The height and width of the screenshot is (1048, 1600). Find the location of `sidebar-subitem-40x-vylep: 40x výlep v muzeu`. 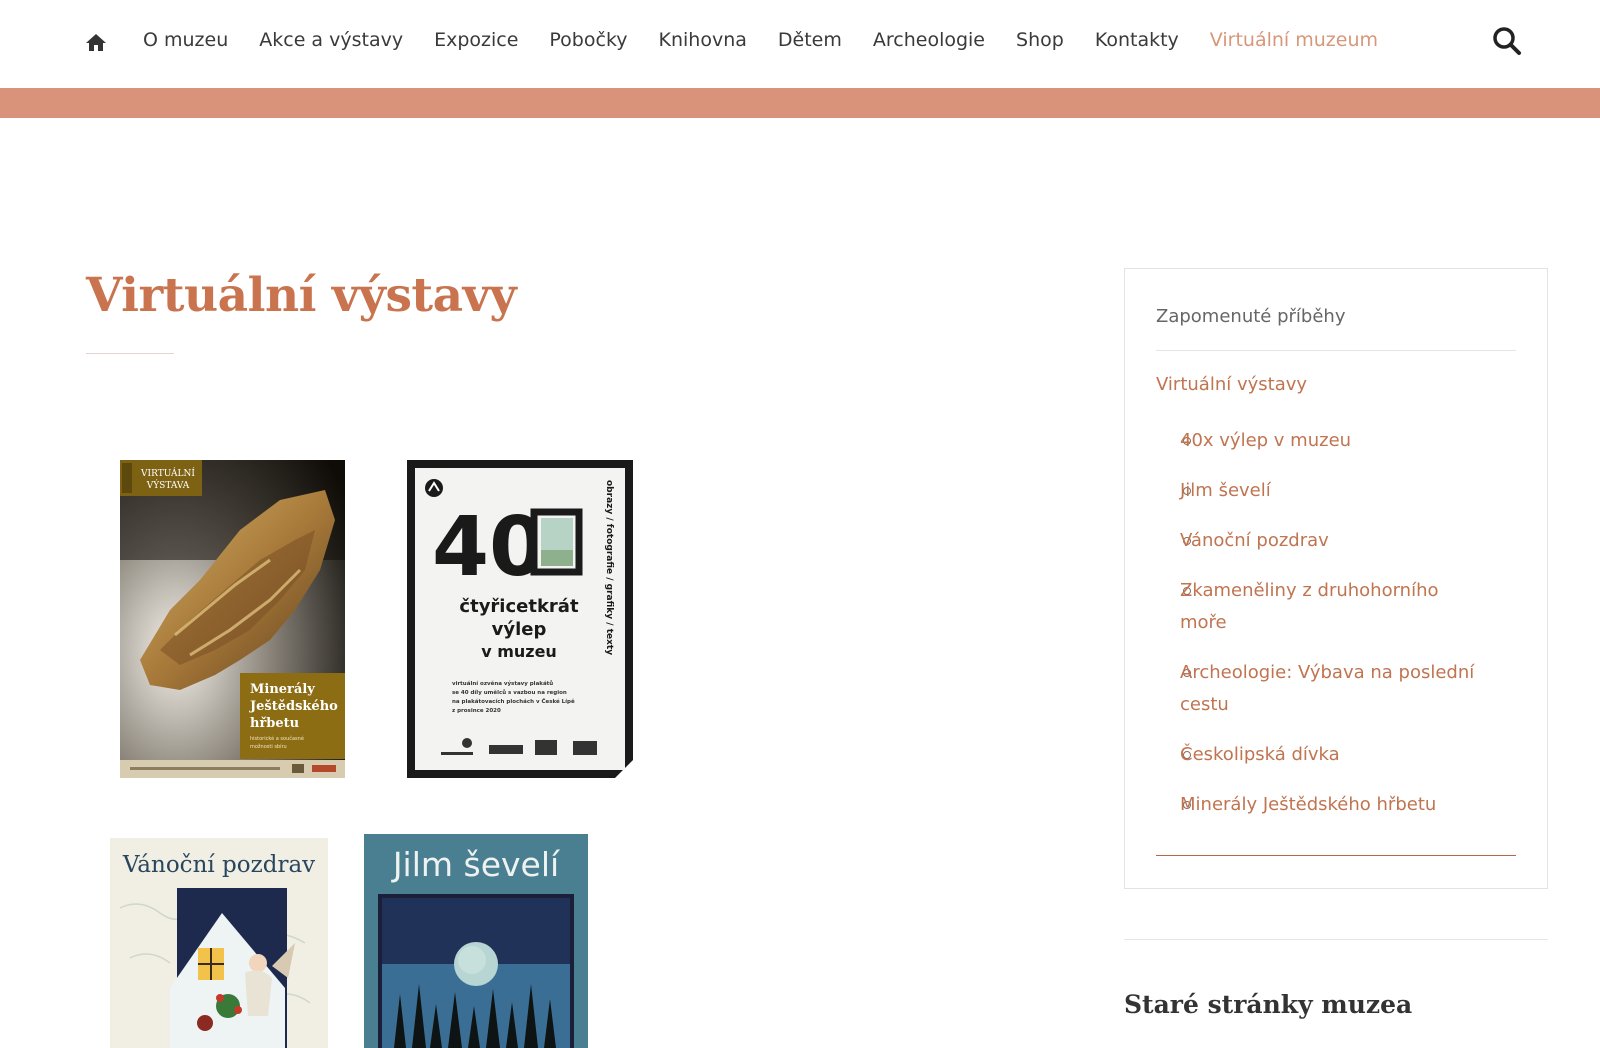

sidebar-subitem-40x-vylep: 40x výlep v muzeu is located at coordinates (1345, 441).